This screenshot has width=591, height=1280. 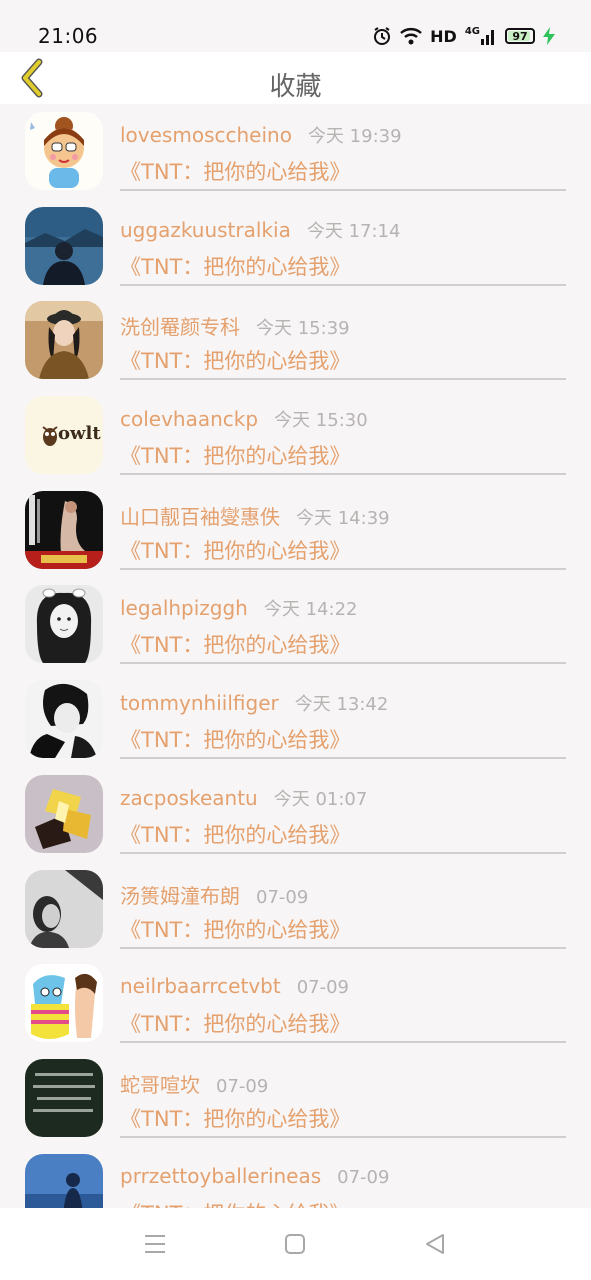 What do you see at coordinates (189, 419) in the screenshot?
I see `user-name: colevhaanckp` at bounding box center [189, 419].